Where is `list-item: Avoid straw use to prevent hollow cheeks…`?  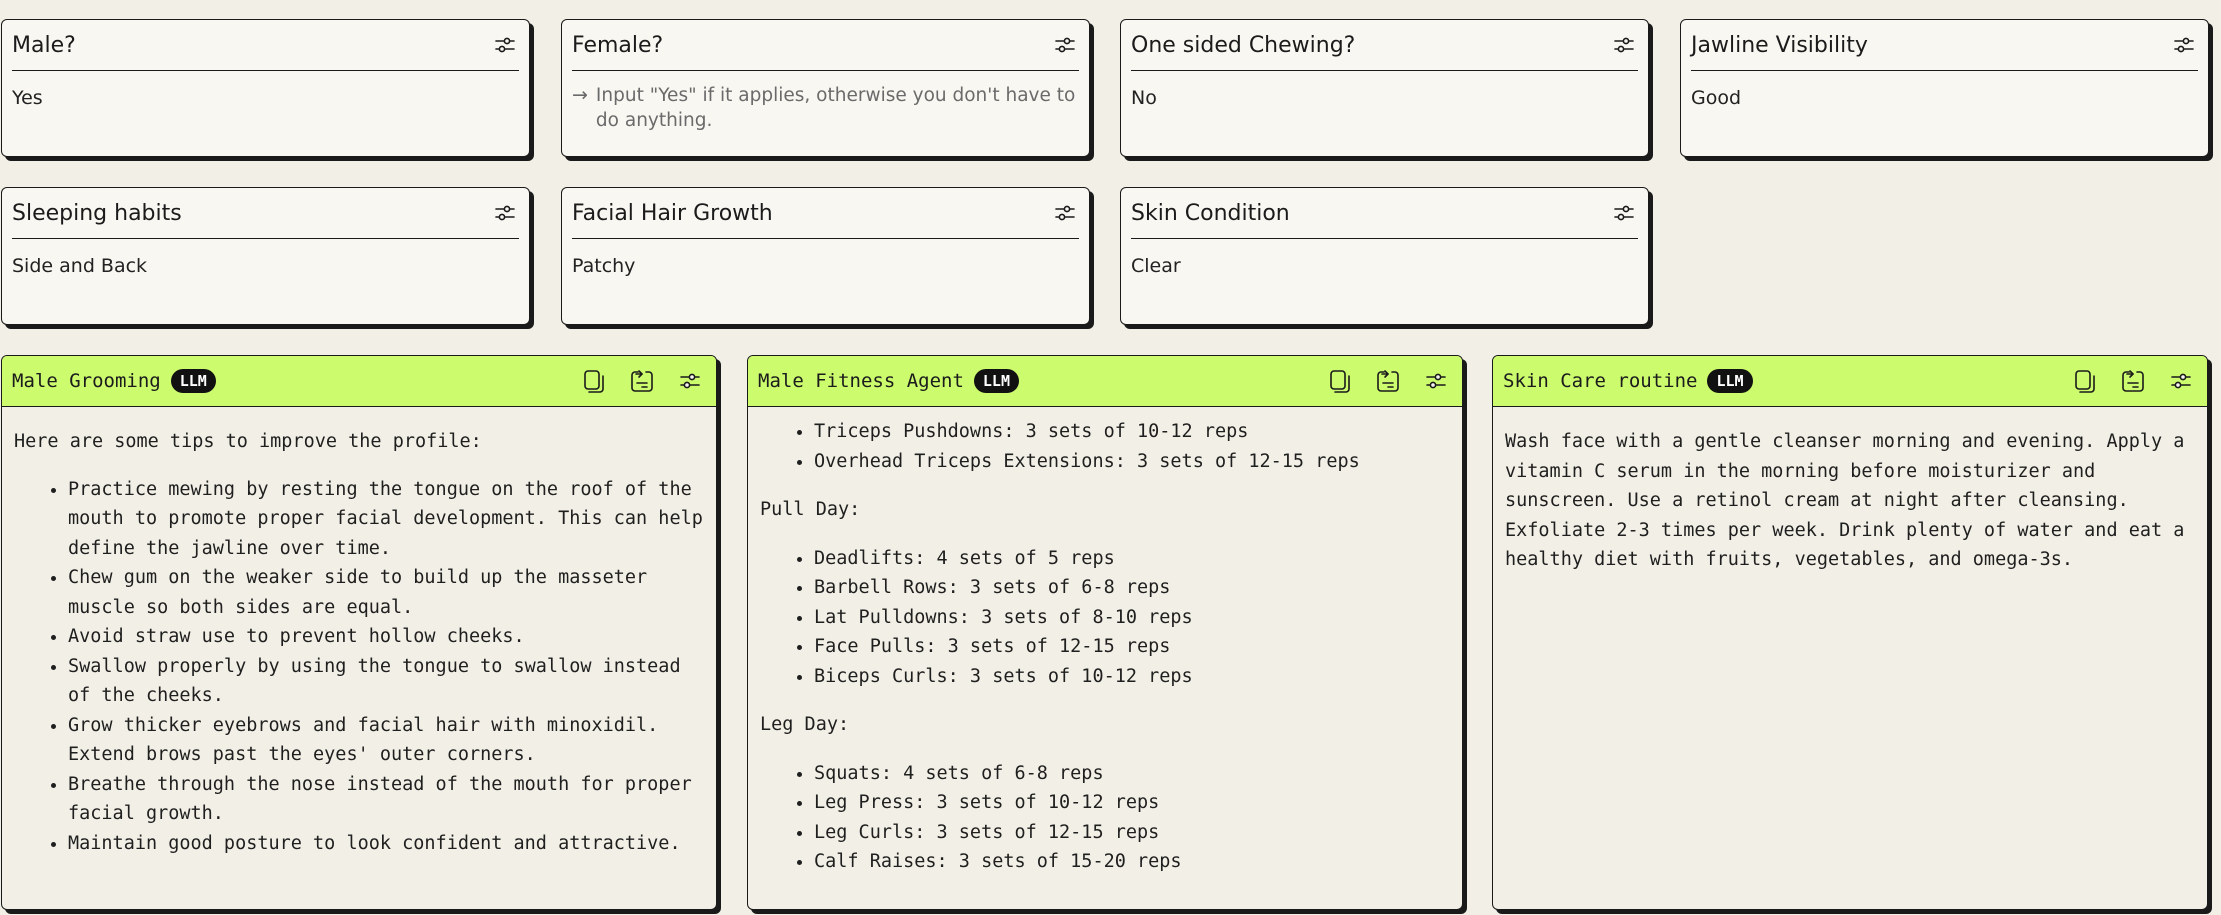
list-item: Avoid straw use to prevent hollow cheeks… is located at coordinates (386, 637).